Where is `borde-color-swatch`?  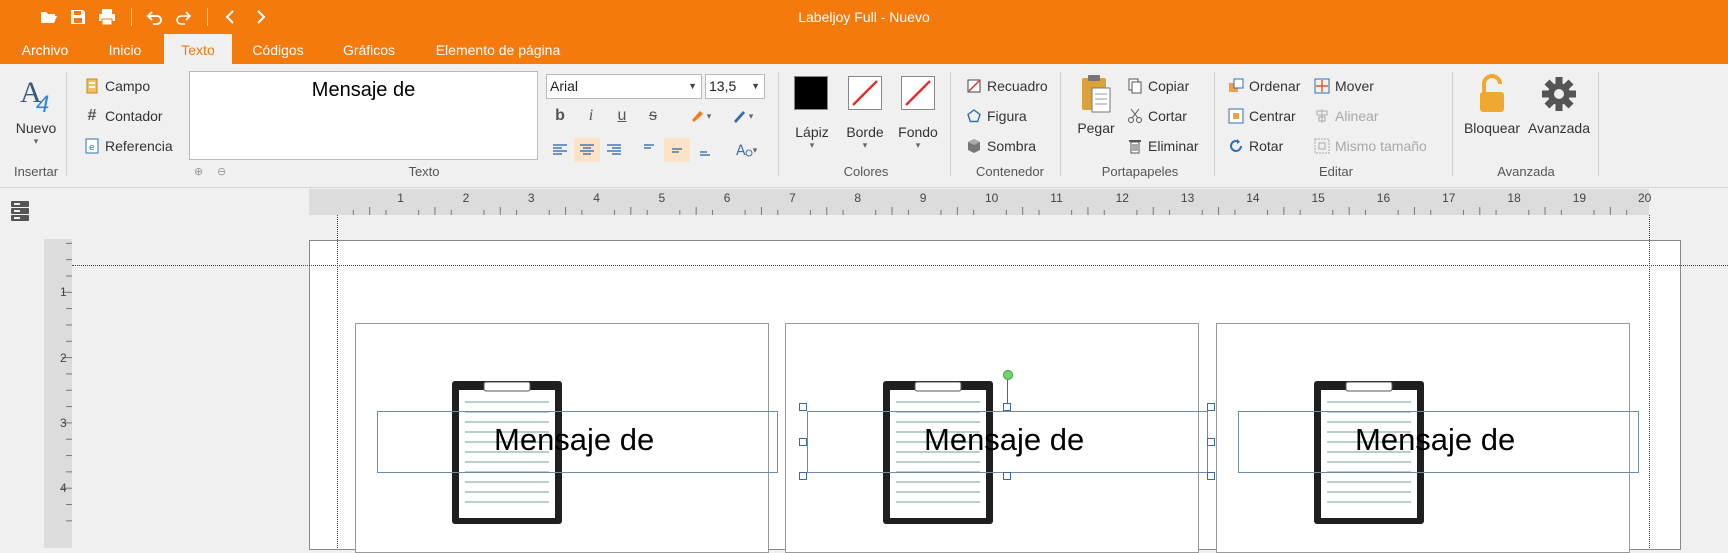 borde-color-swatch is located at coordinates (865, 93).